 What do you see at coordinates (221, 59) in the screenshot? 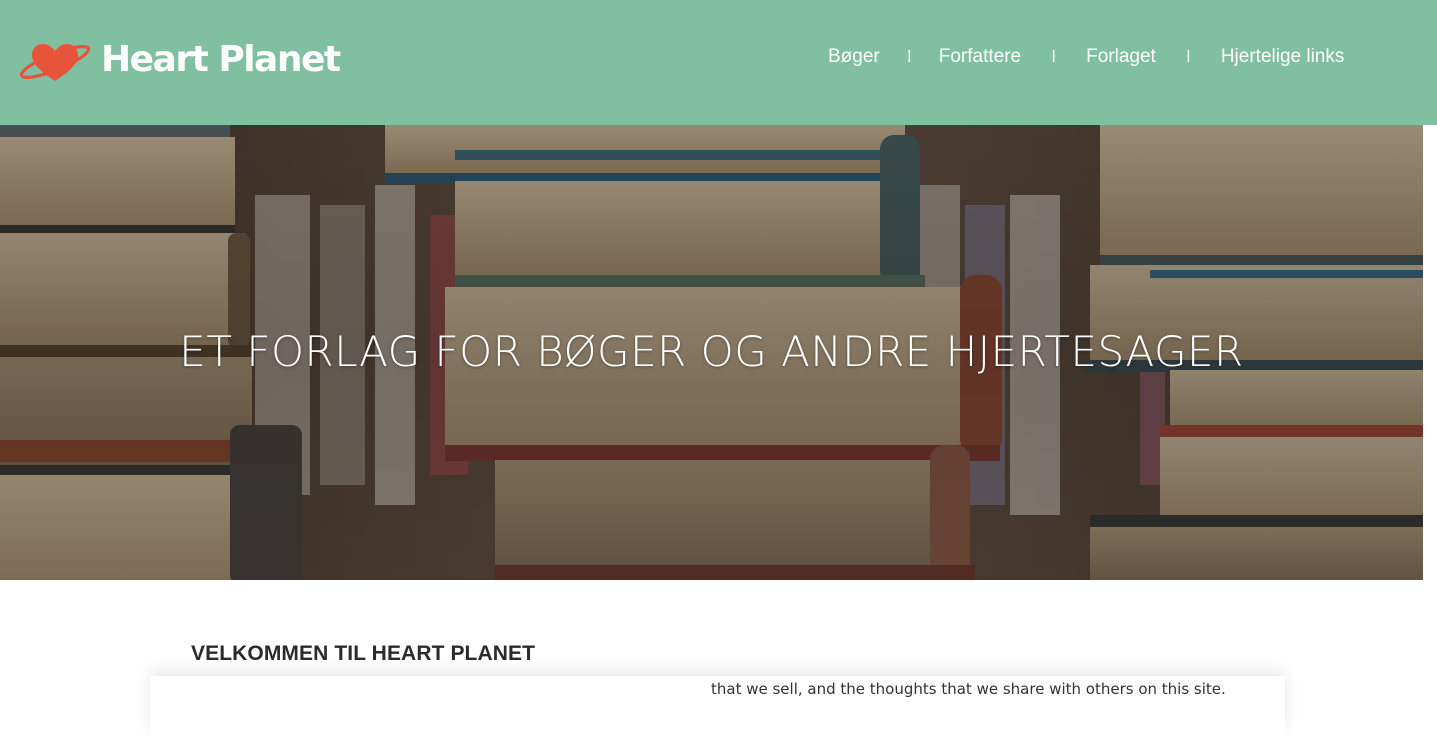
I see `brand-name: Heart Planet` at bounding box center [221, 59].